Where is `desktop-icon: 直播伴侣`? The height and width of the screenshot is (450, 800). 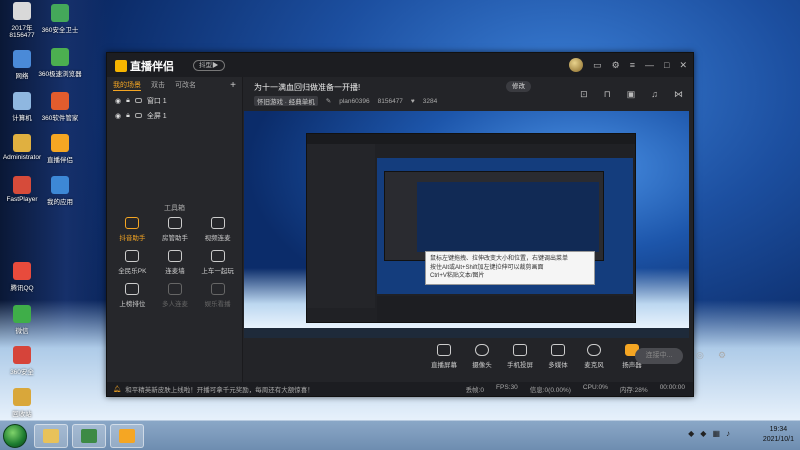 desktop-icon: 直播伴侣 is located at coordinates (60, 149).